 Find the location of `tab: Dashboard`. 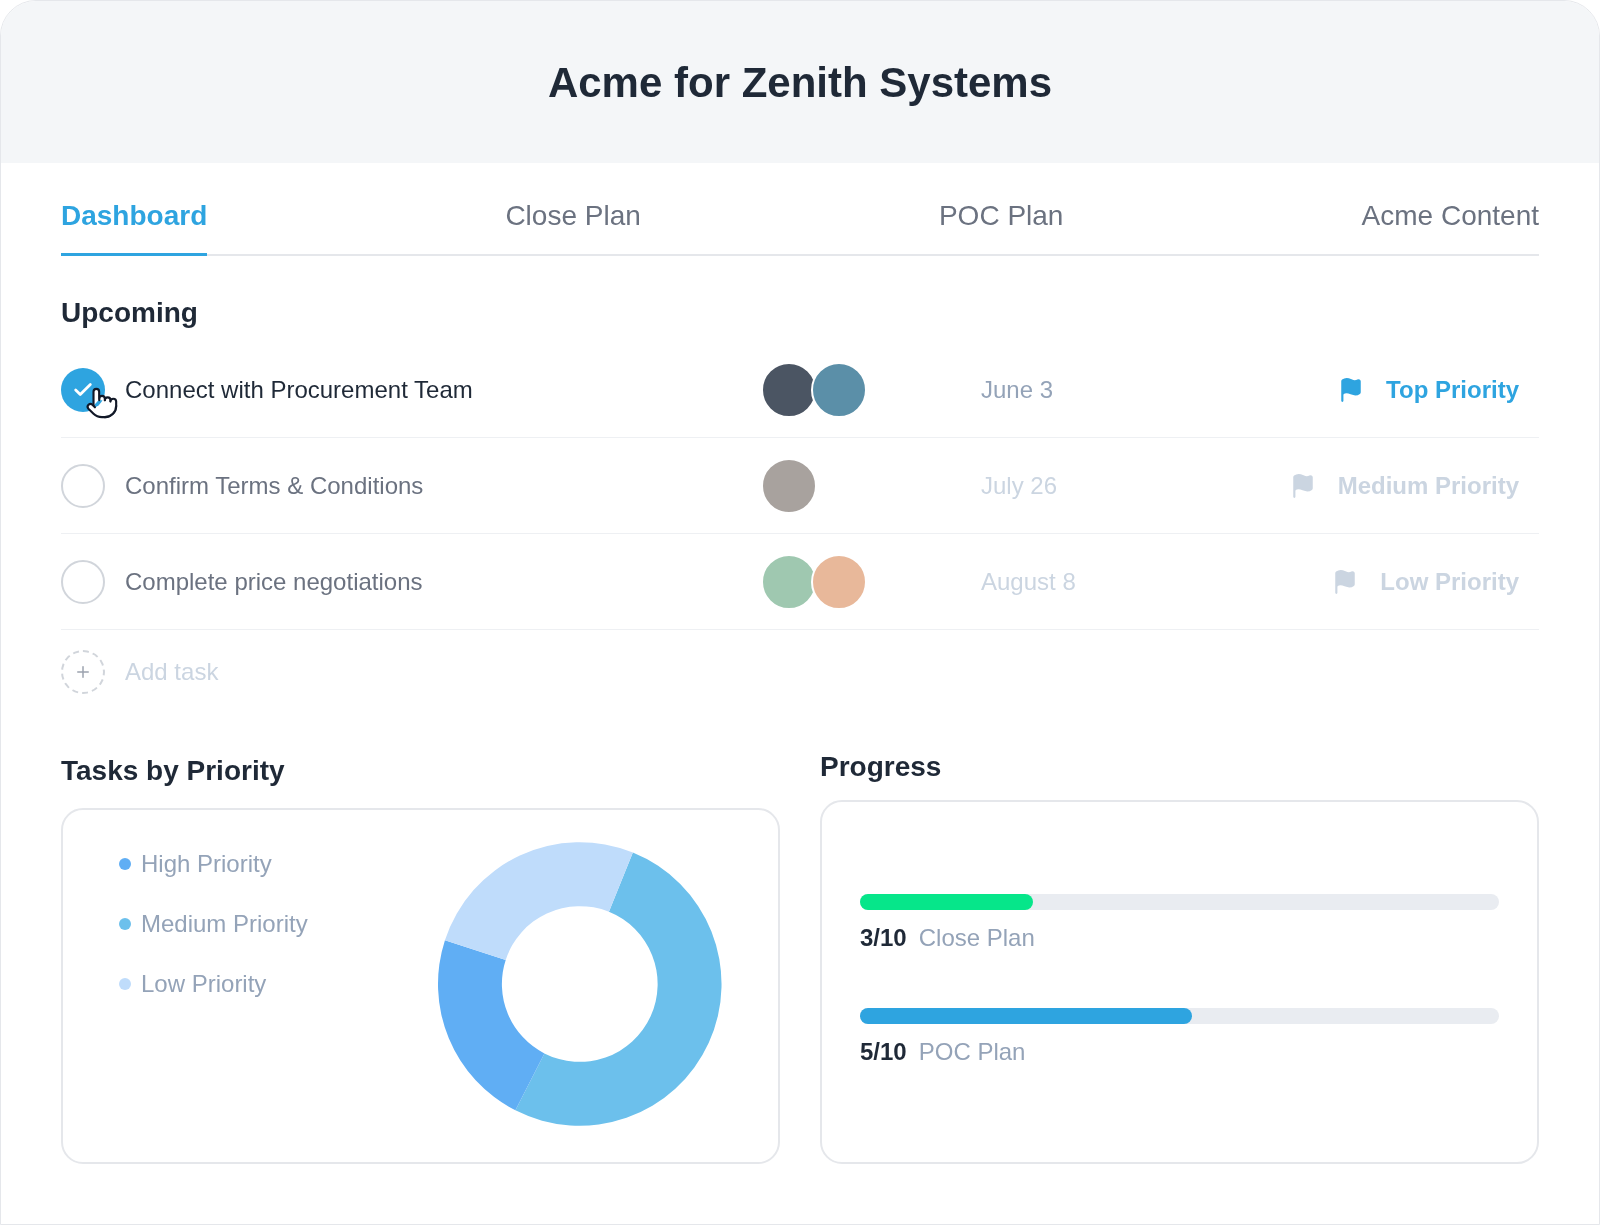

tab: Dashboard is located at coordinates (134, 220).